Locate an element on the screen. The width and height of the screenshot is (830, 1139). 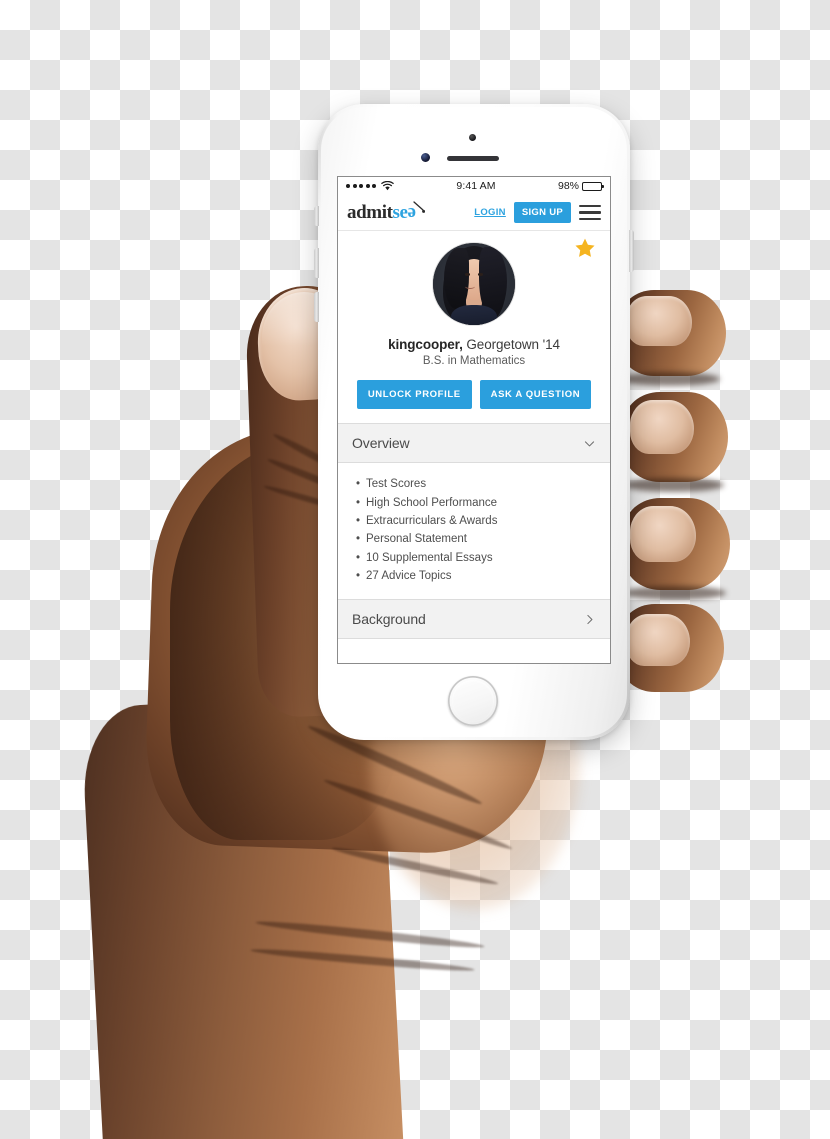
front-camera-icon is located at coordinates (472, 137).